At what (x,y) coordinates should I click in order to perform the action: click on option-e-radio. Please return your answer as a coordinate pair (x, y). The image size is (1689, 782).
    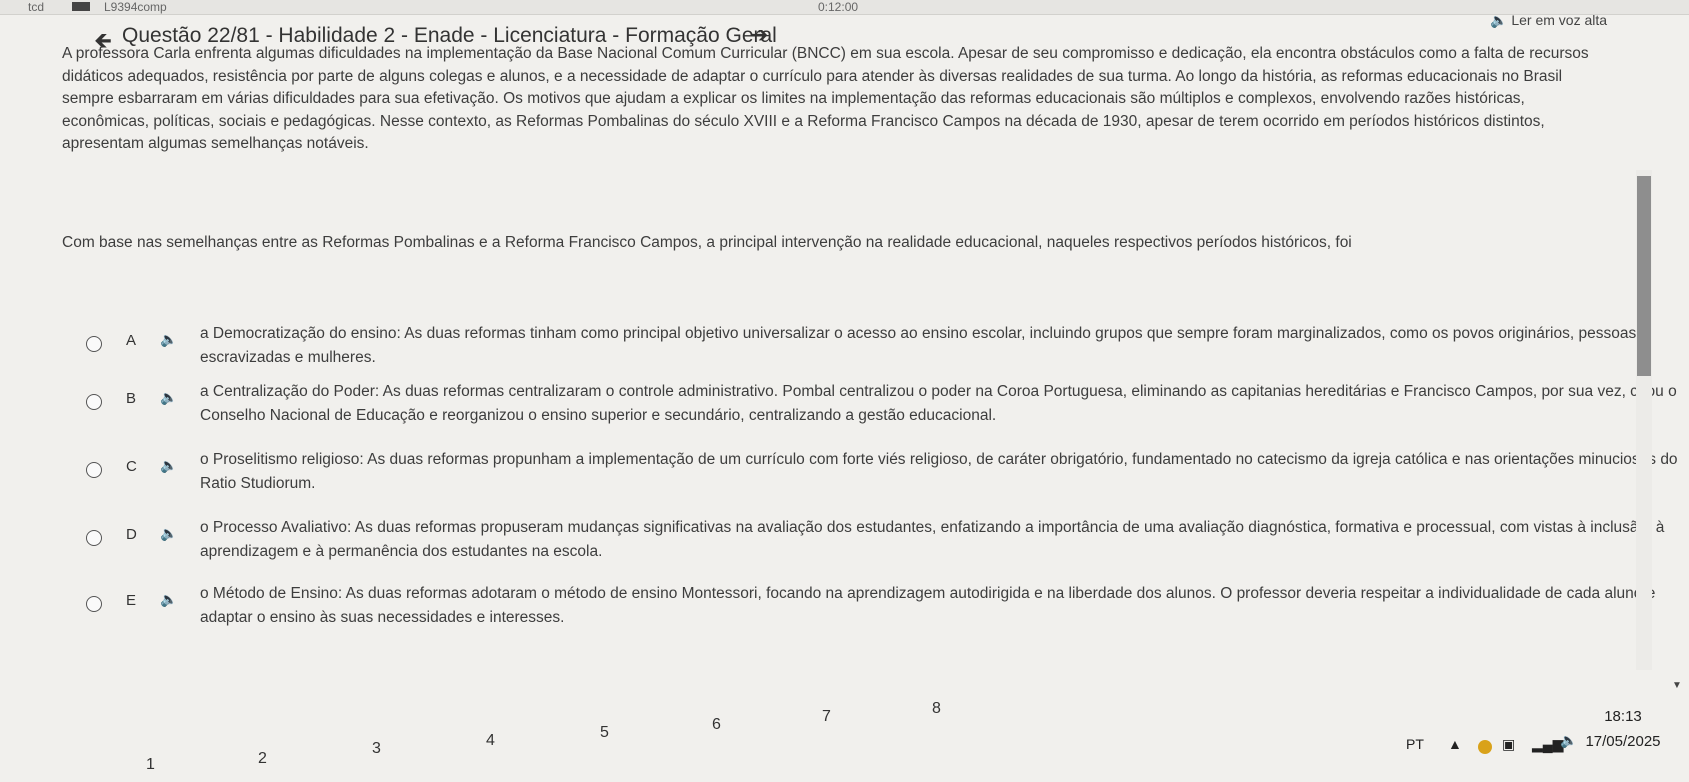
    Looking at the image, I should click on (94, 604).